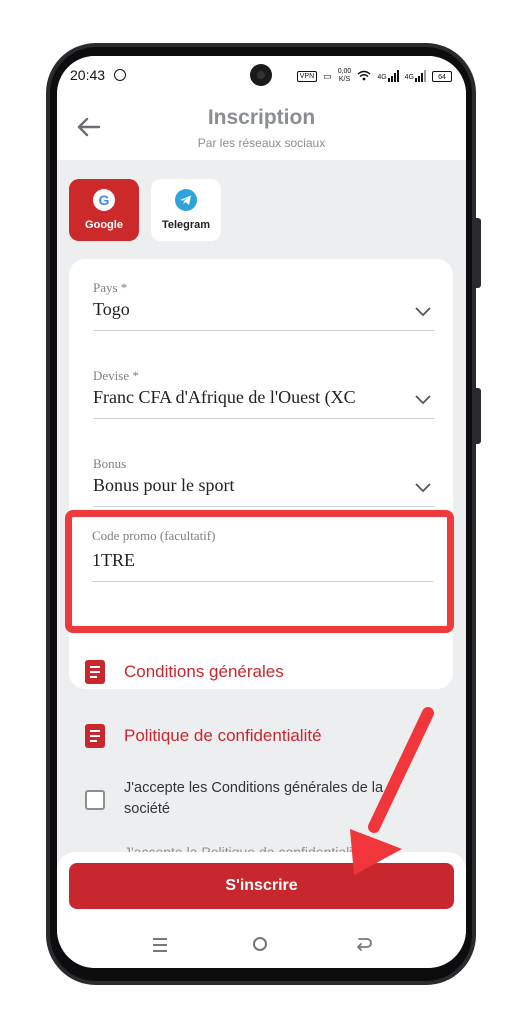 The height and width of the screenshot is (1024, 523). What do you see at coordinates (261, 117) in the screenshot?
I see `page-title: Inscription` at bounding box center [261, 117].